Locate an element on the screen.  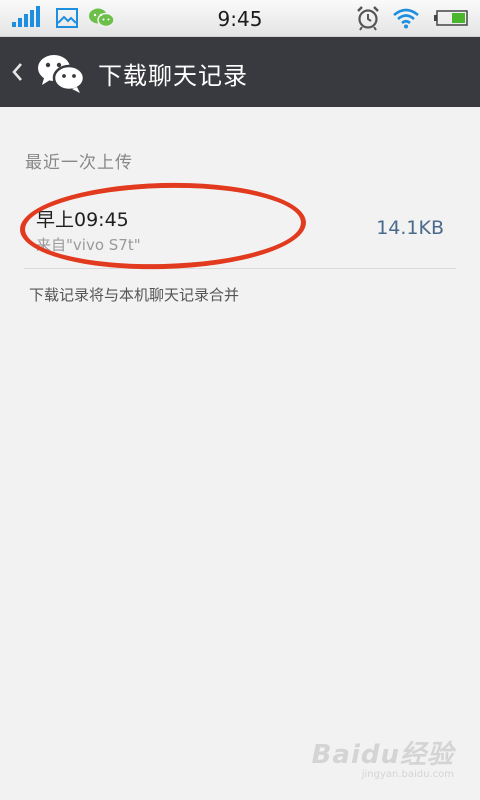
alarm-icon is located at coordinates (368, 20).